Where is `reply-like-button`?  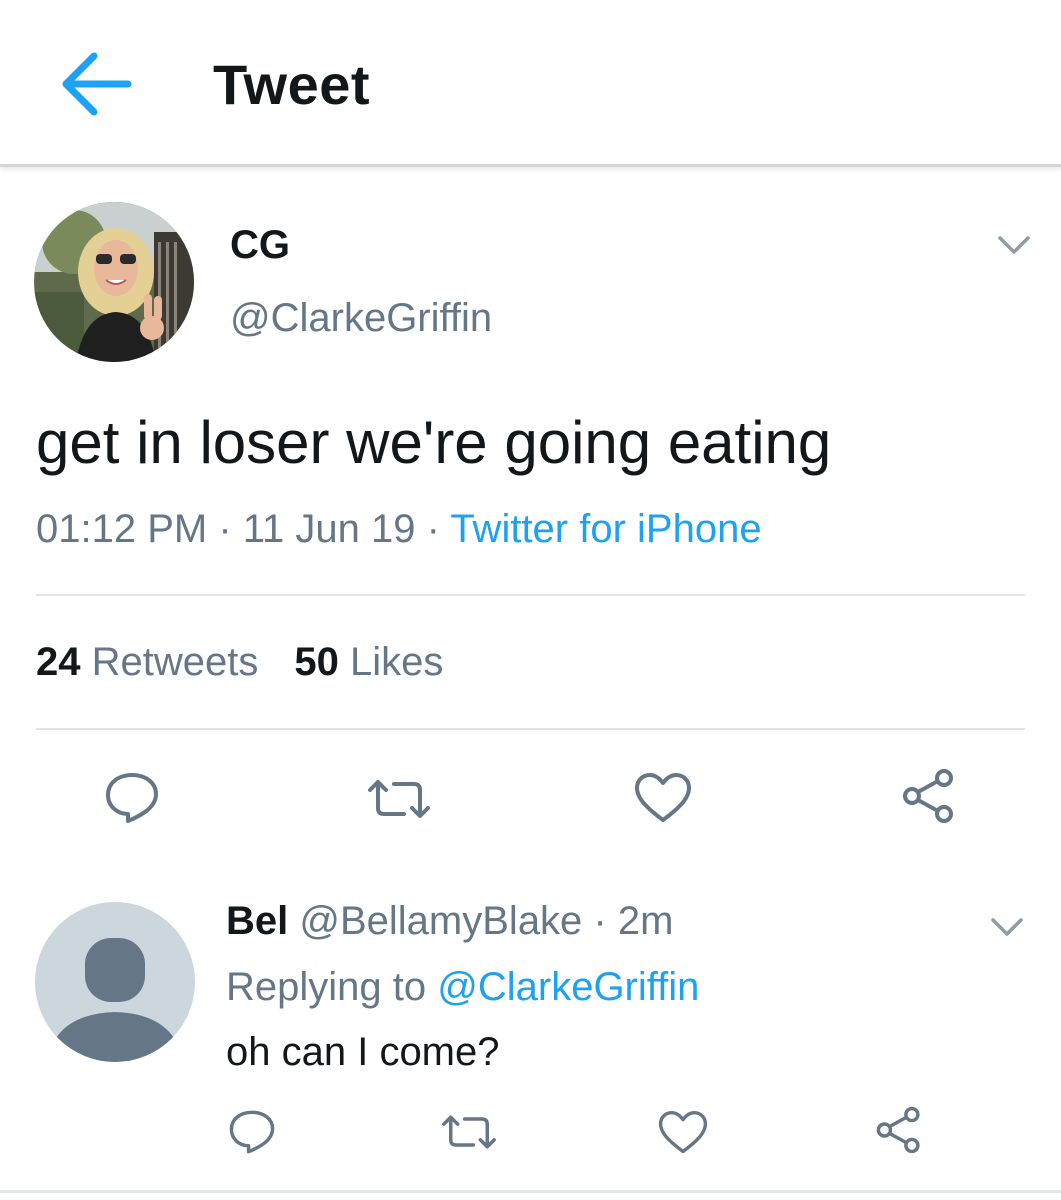 reply-like-button is located at coordinates (683, 1132).